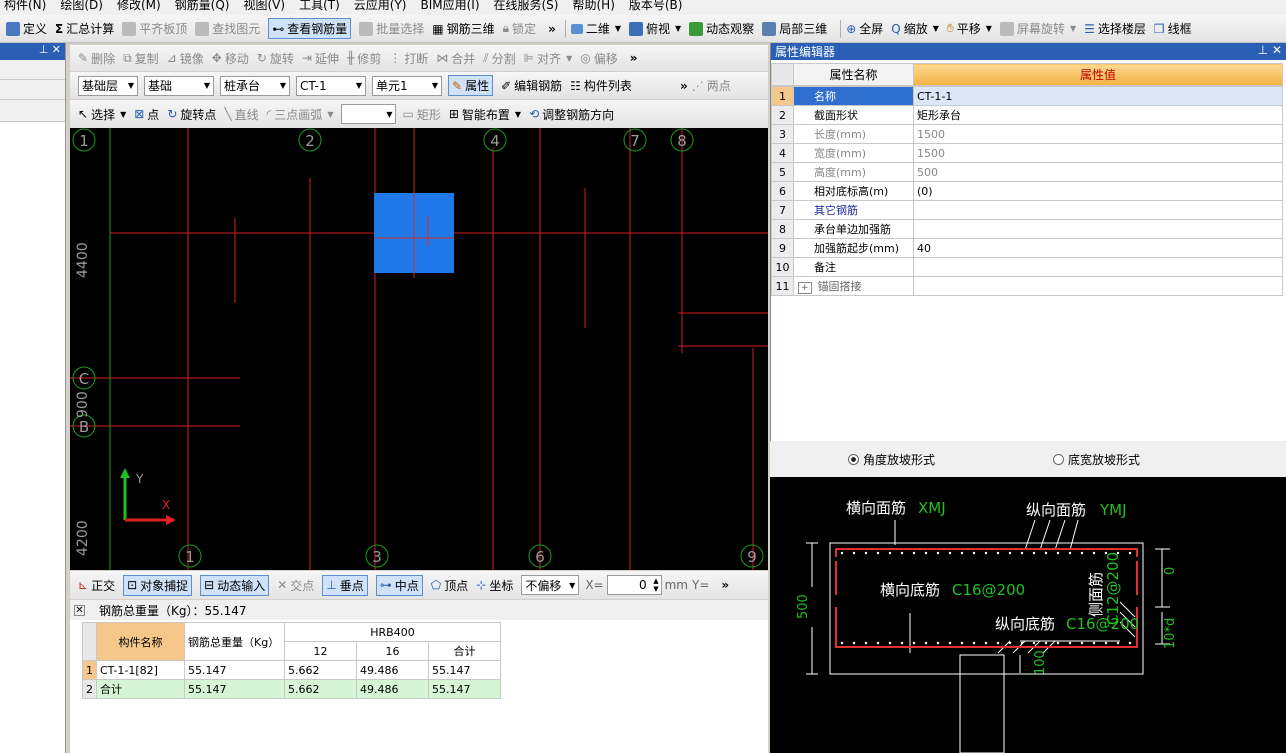  What do you see at coordinates (449, 6) in the screenshot?
I see `menu-item: BIM应用(I)` at bounding box center [449, 6].